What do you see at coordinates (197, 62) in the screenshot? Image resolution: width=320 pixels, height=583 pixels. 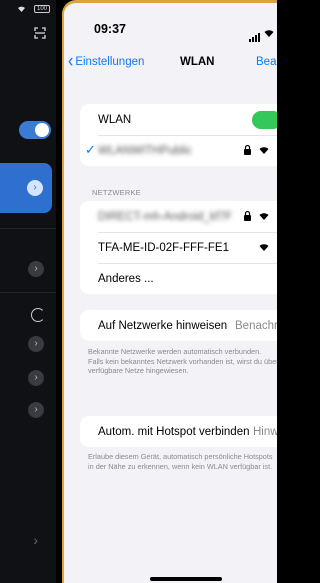 I see `page-title: WLAN` at bounding box center [197, 62].